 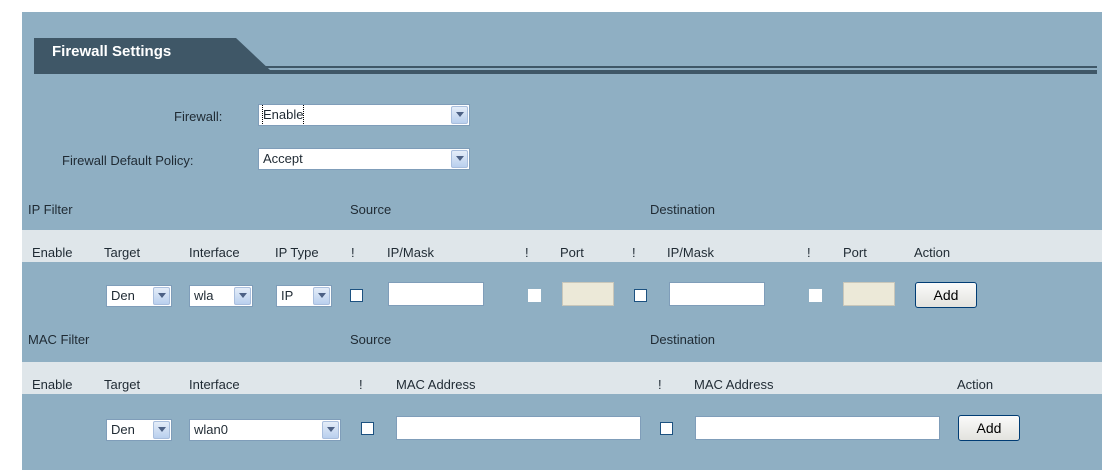 What do you see at coordinates (50, 209) in the screenshot?
I see `ip-filter-section-label: IP Filter` at bounding box center [50, 209].